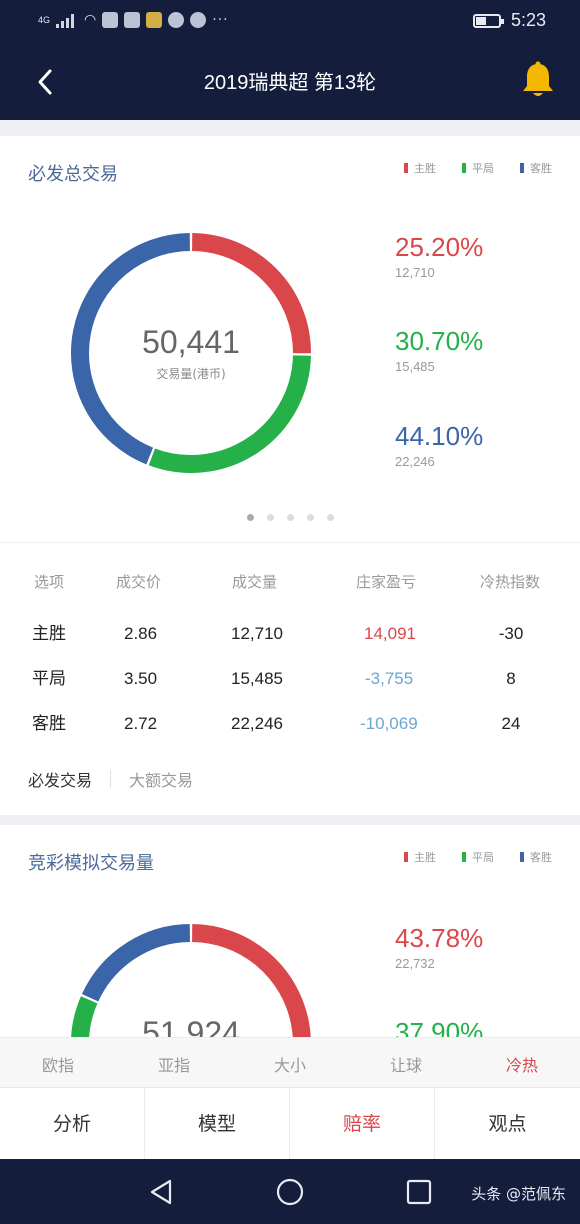 Image resolution: width=580 pixels, height=1224 pixels. I want to click on header-volume: 成交量, so click(255, 582).